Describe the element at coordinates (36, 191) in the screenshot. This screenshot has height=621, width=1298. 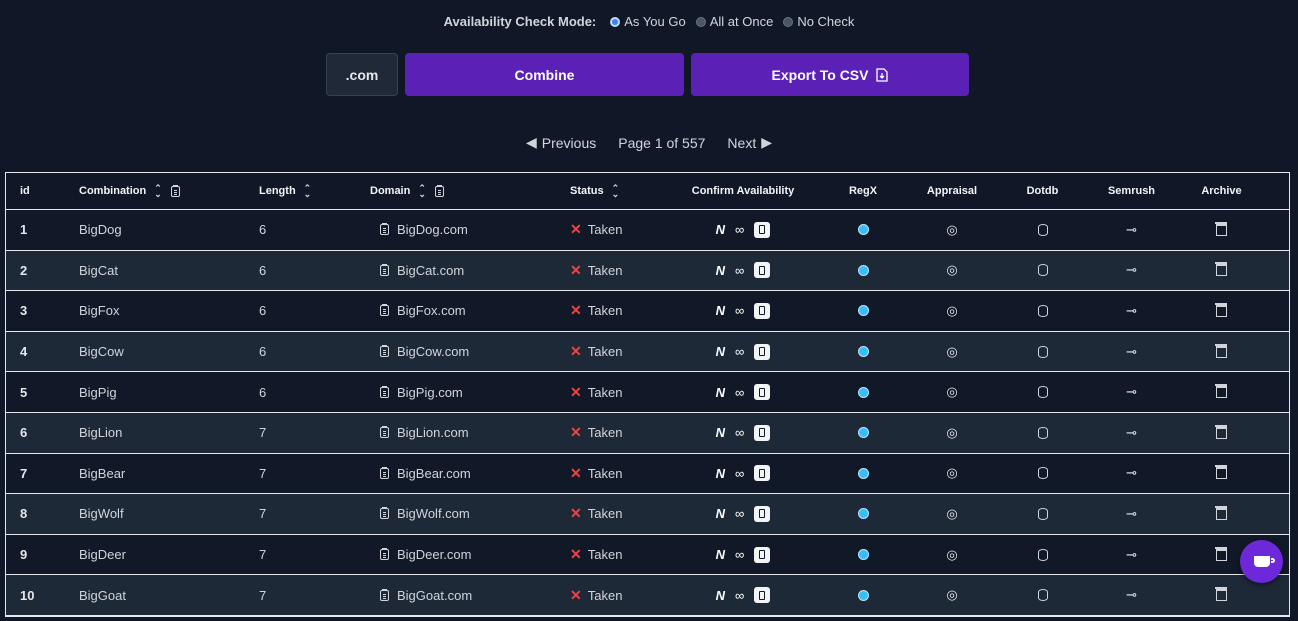
I see `header-id: id` at that location.